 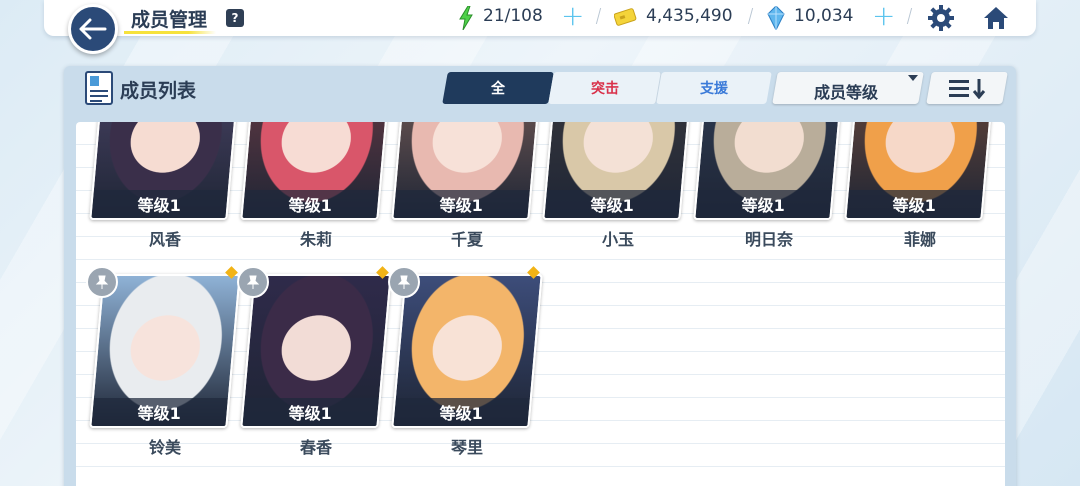 What do you see at coordinates (164, 239) in the screenshot?
I see `member-name: 风香` at bounding box center [164, 239].